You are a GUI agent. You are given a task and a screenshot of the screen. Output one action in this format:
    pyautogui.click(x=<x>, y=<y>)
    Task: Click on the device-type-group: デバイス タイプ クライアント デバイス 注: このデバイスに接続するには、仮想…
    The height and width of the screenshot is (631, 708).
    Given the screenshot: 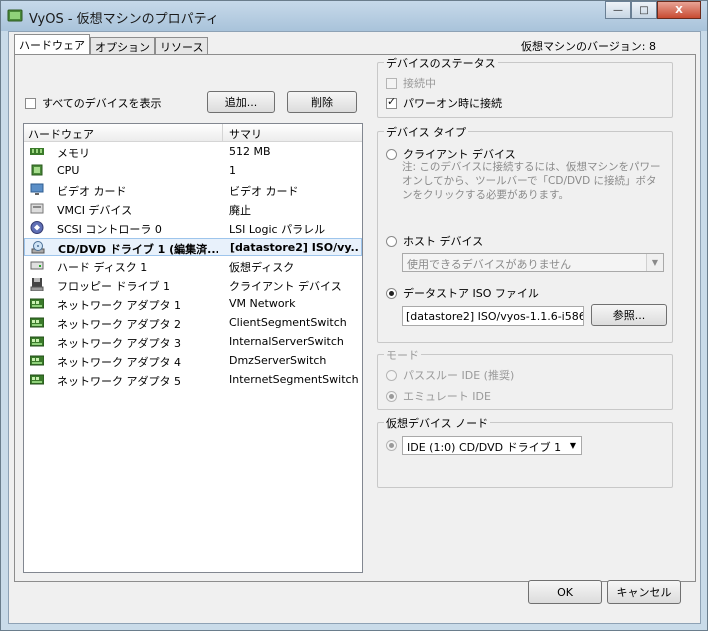 What is the action you would take?
    pyautogui.click(x=525, y=233)
    